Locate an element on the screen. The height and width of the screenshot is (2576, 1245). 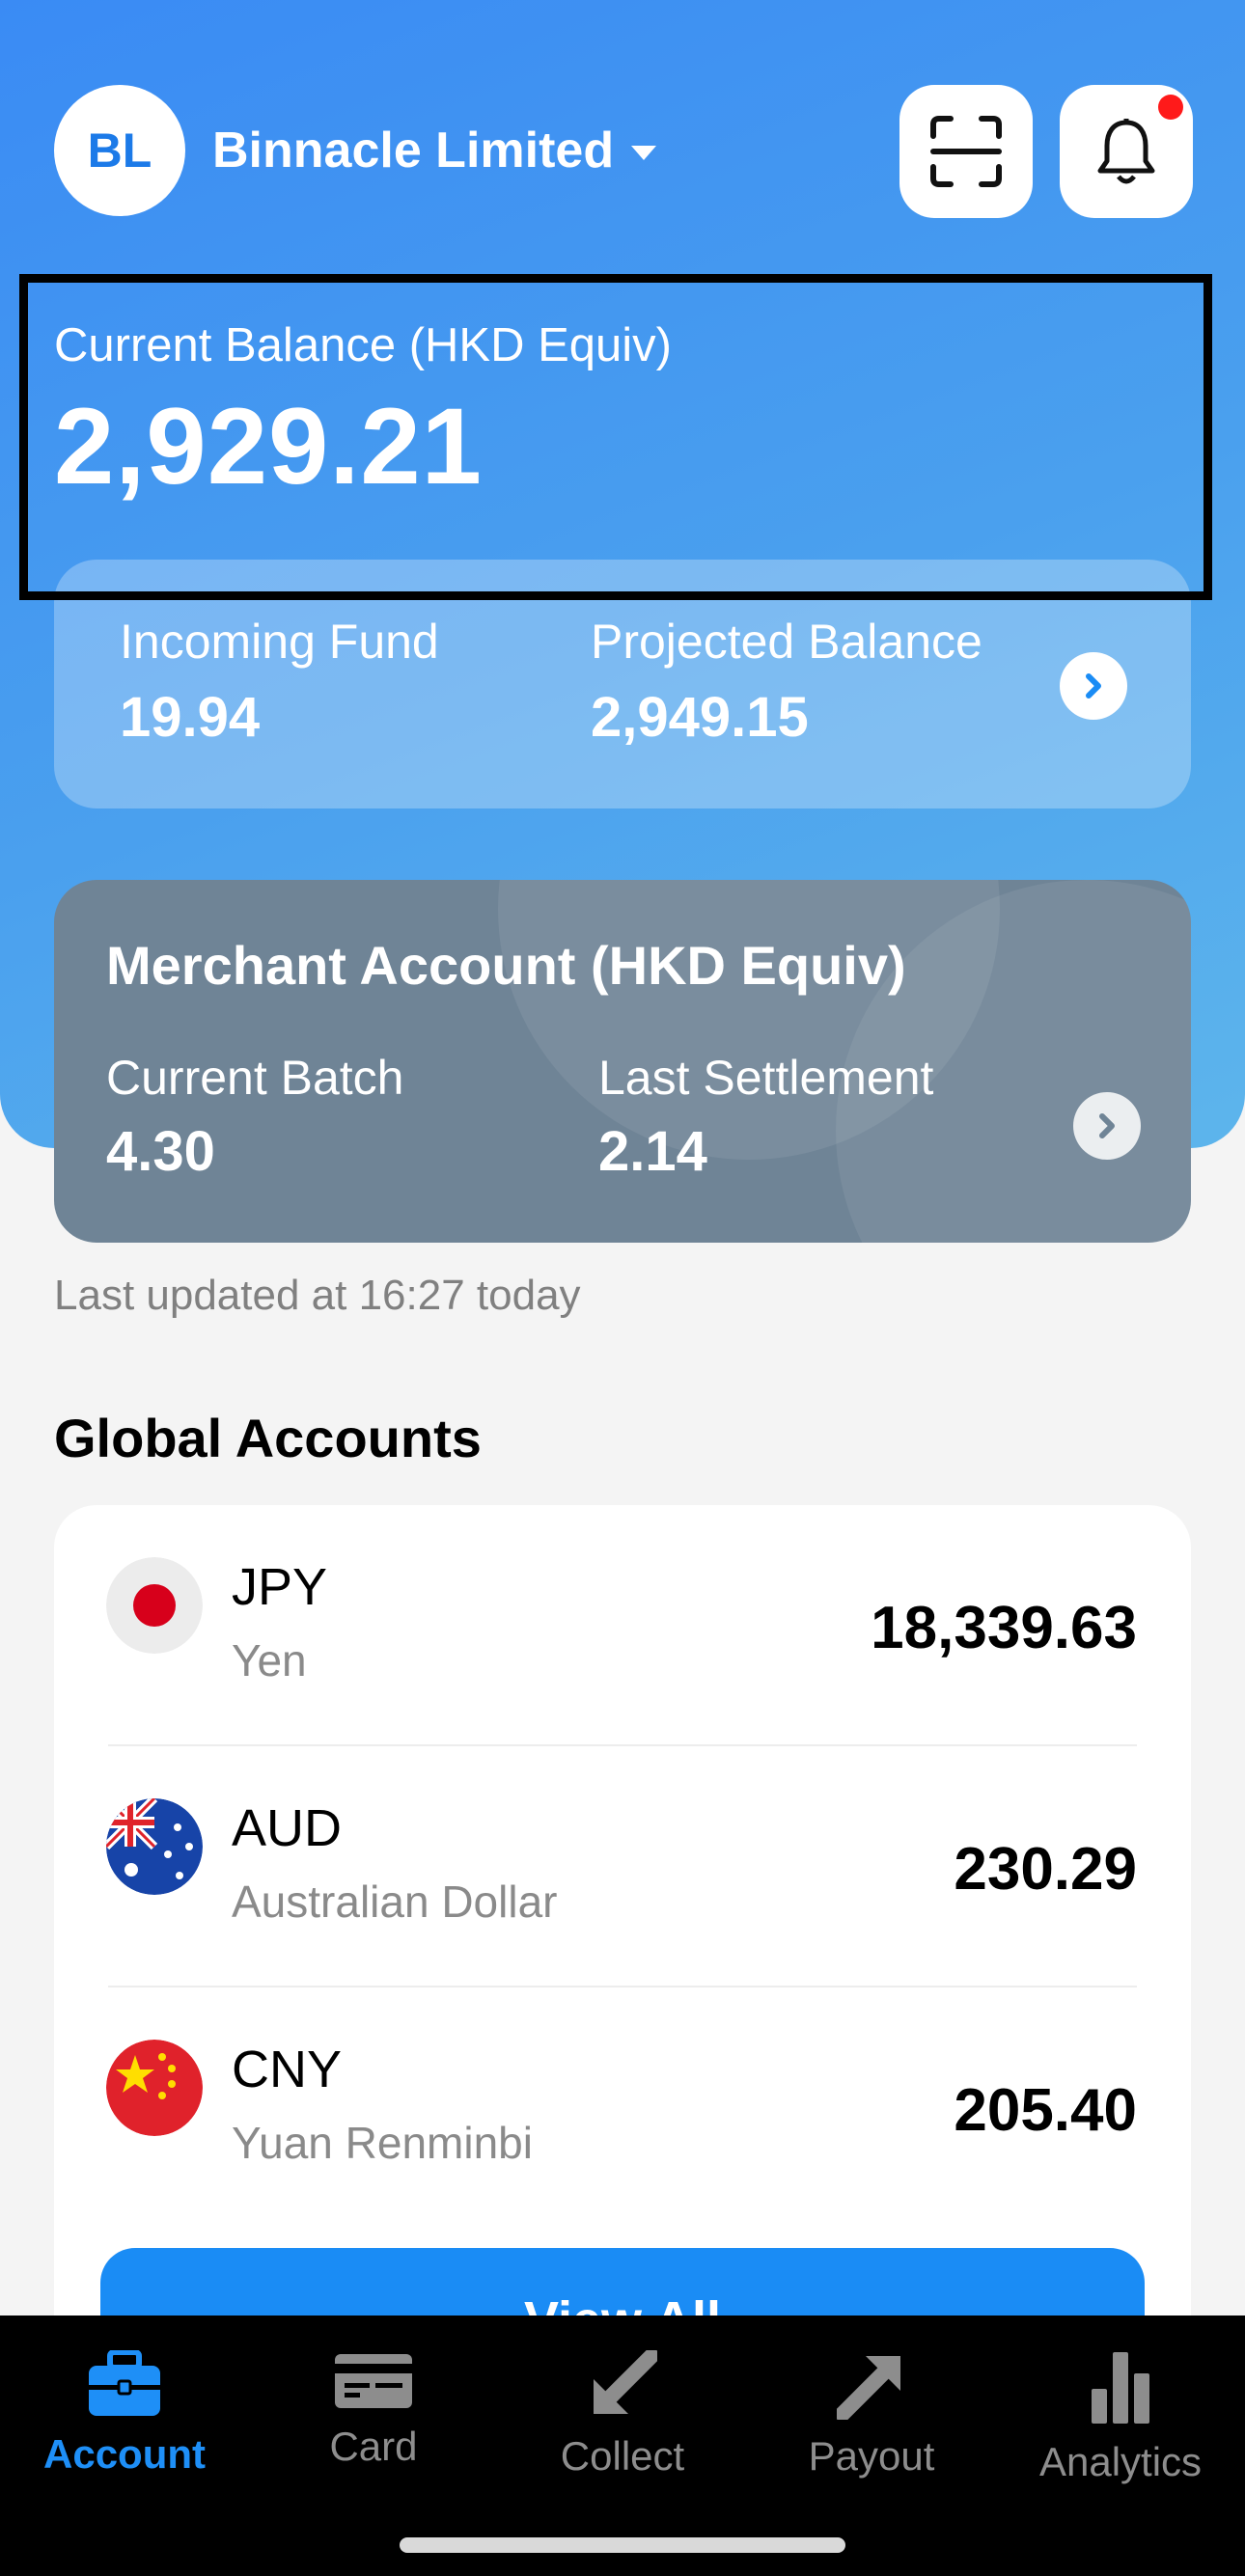
analytics-icon is located at coordinates (1120, 2388).